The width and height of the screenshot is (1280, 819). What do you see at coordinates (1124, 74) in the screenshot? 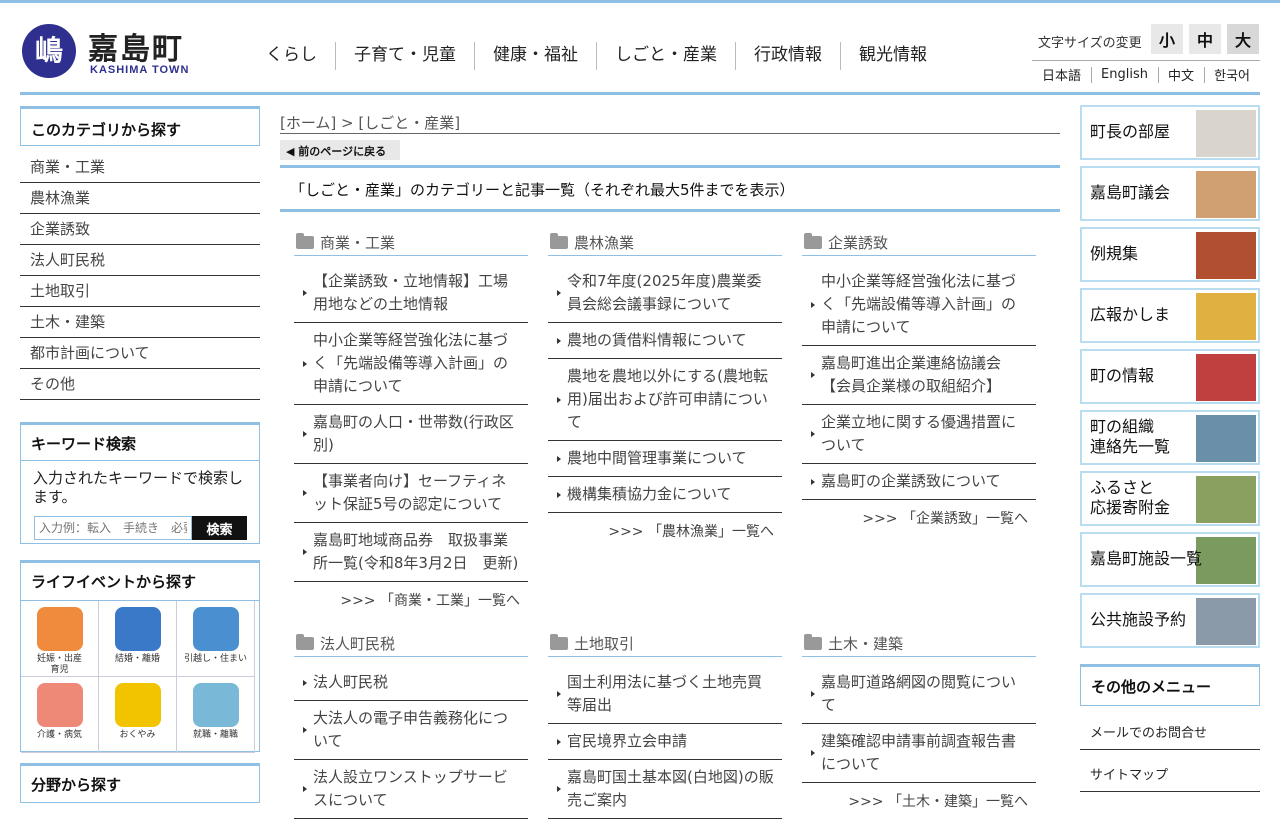
I see `lang-english: English` at bounding box center [1124, 74].